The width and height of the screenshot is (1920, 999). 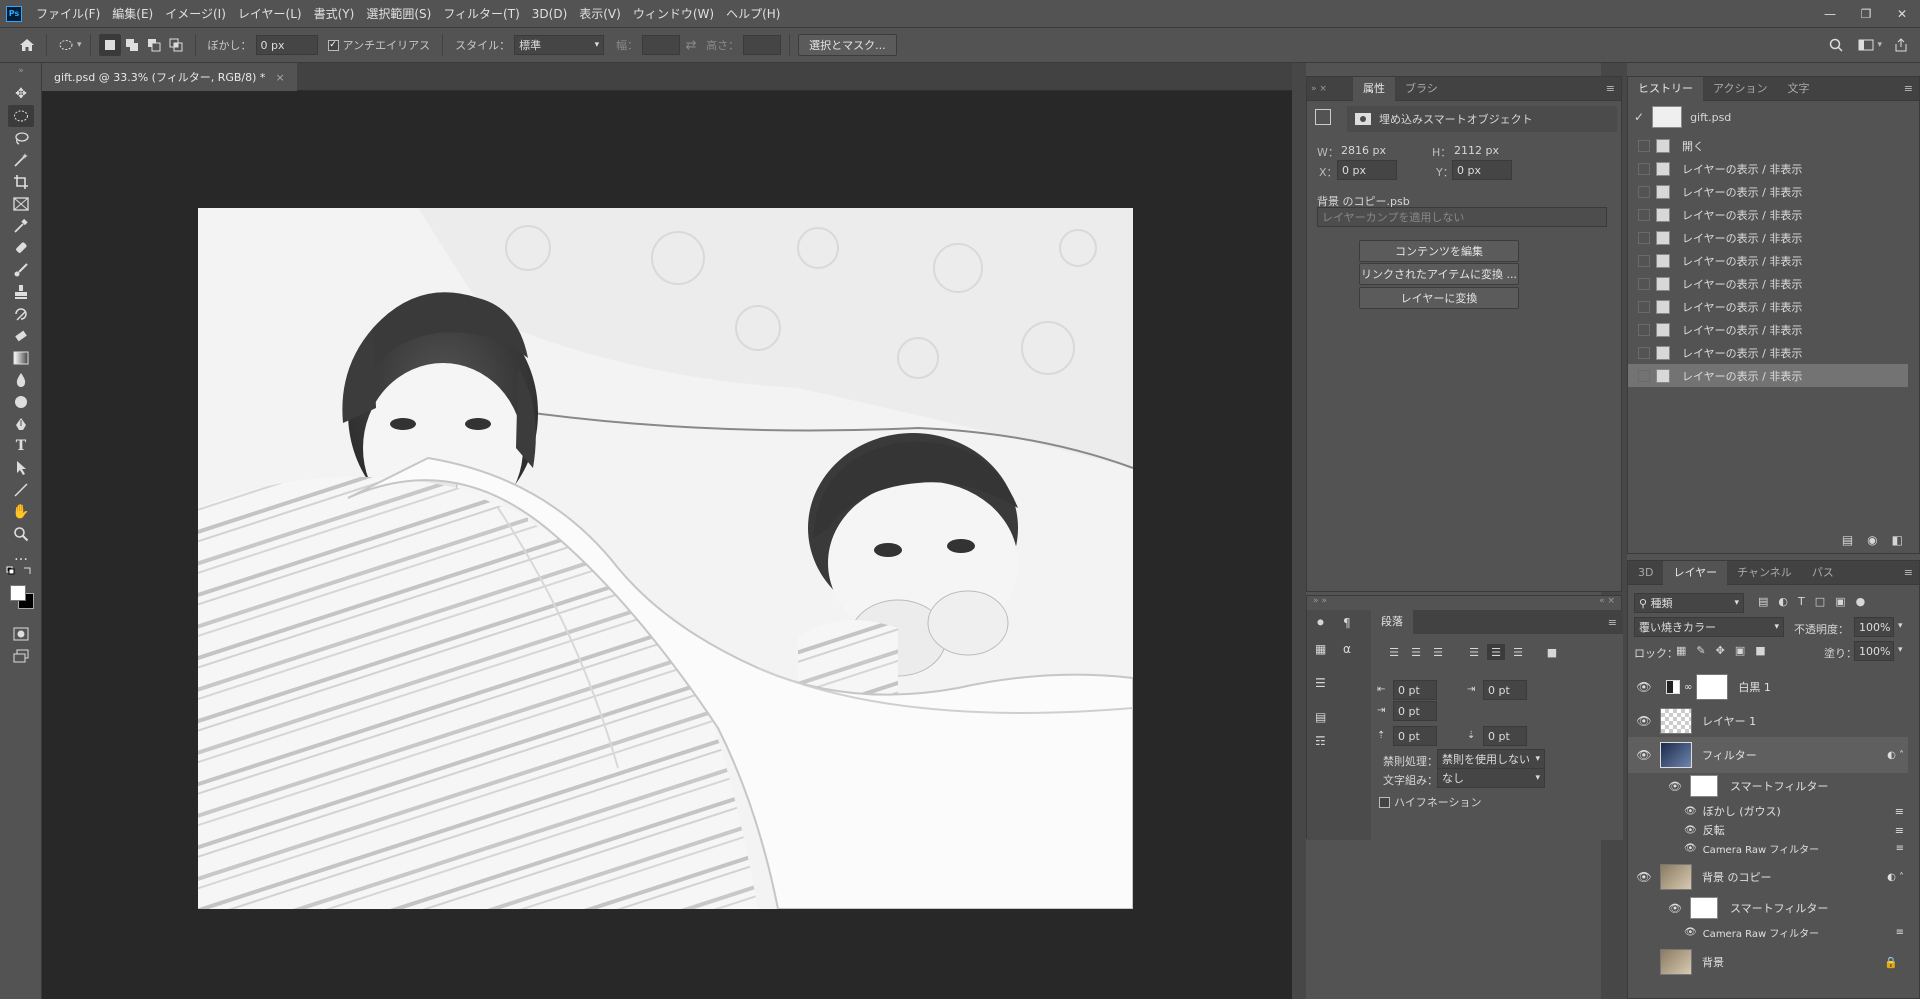 I want to click on 3d-icon: ⚫, so click(x=1320, y=623).